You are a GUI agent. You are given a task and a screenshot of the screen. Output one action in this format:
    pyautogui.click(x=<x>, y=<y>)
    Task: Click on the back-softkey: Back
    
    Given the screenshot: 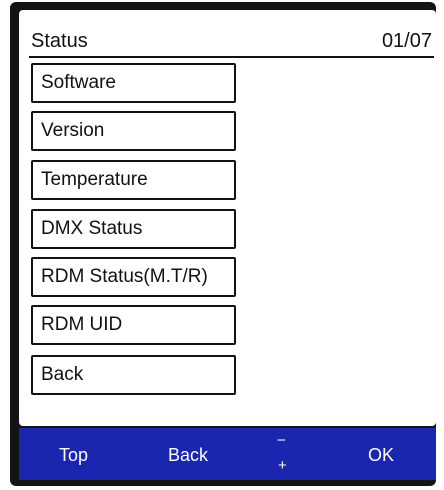 What is the action you would take?
    pyautogui.click(x=188, y=455)
    